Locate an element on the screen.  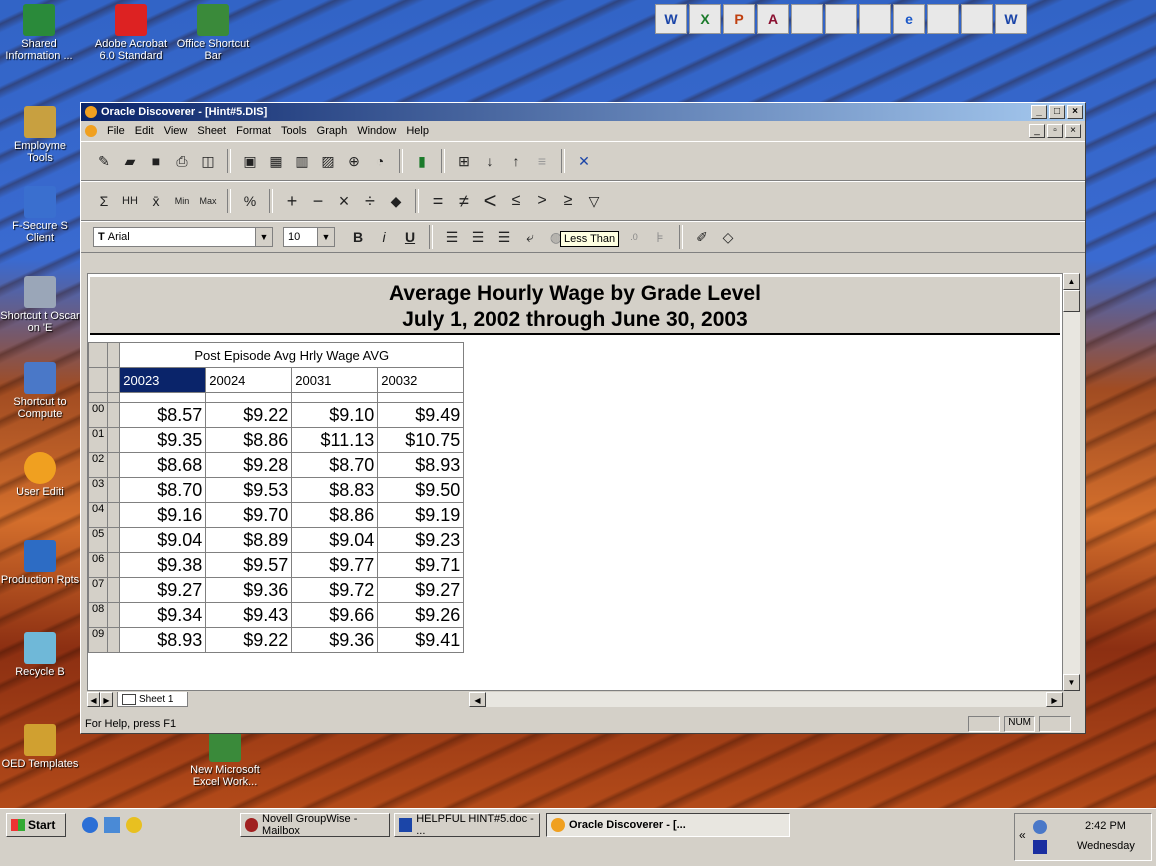
desktop-icon-user-edit: User Editi is located at coordinates (40, 475).